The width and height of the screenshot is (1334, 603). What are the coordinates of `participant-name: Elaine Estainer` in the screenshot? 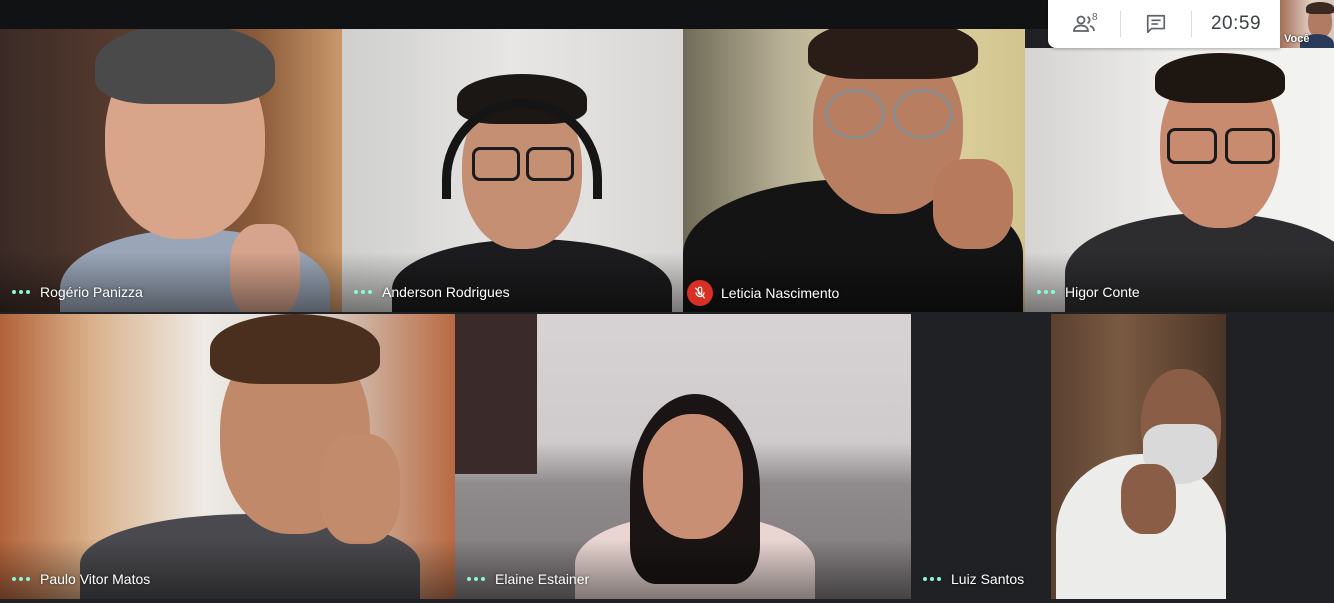 It's located at (542, 579).